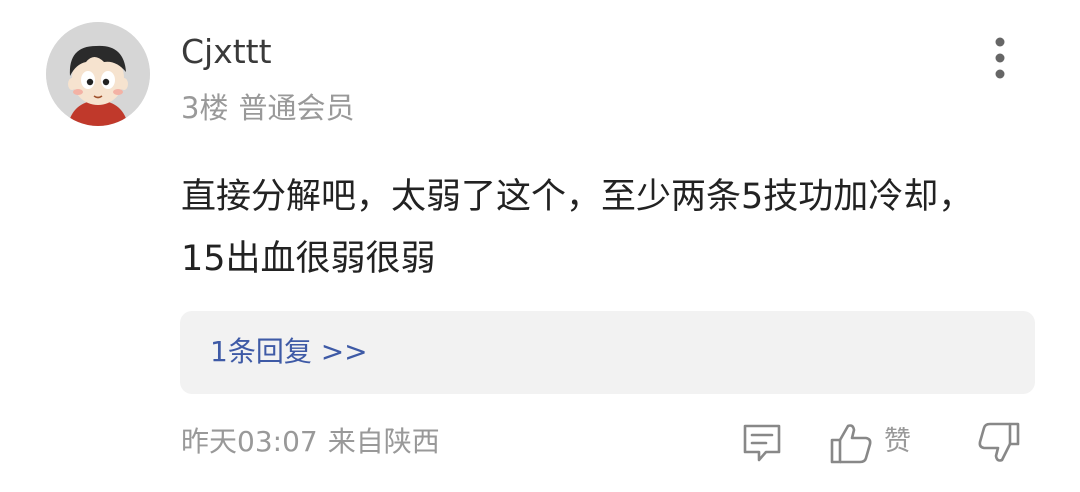  I want to click on more-options-button, so click(1000, 58).